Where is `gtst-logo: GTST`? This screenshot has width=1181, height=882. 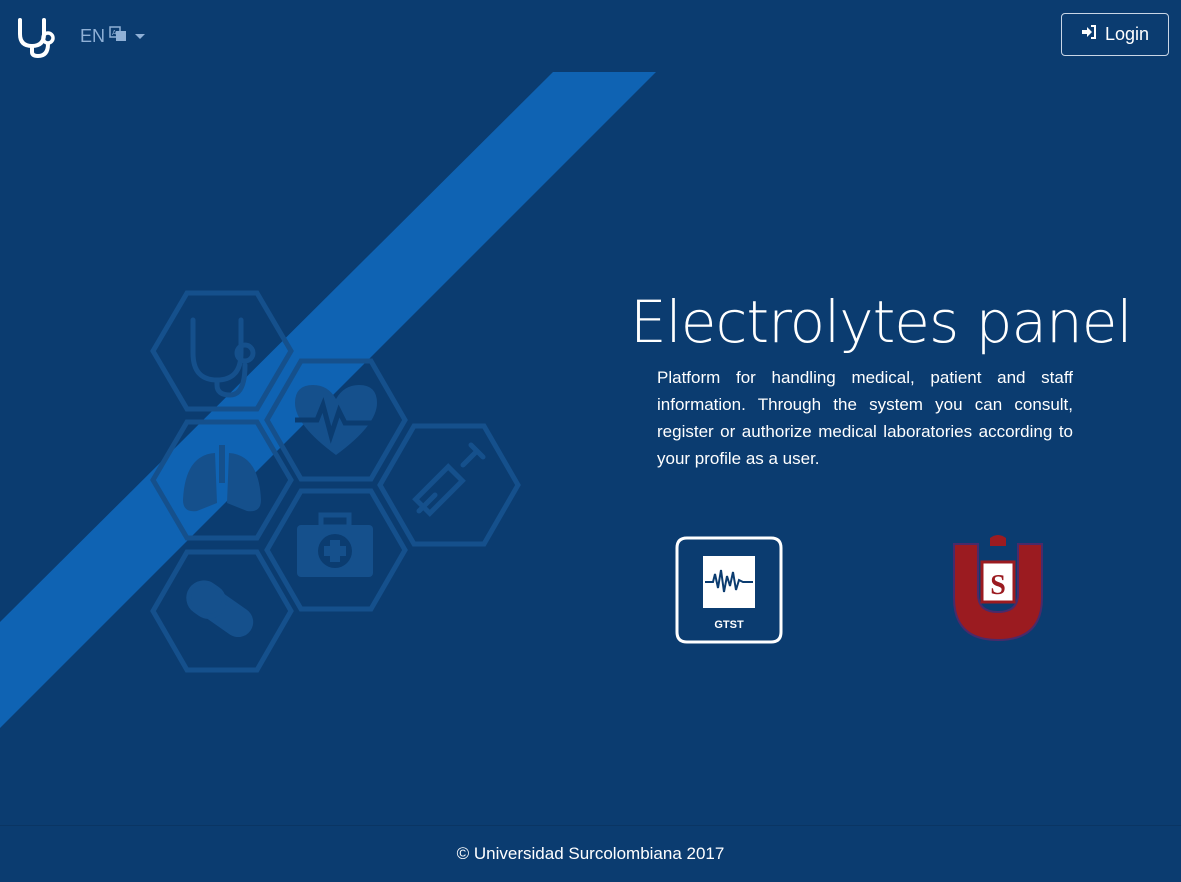
gtst-logo: GTST is located at coordinates (729, 590).